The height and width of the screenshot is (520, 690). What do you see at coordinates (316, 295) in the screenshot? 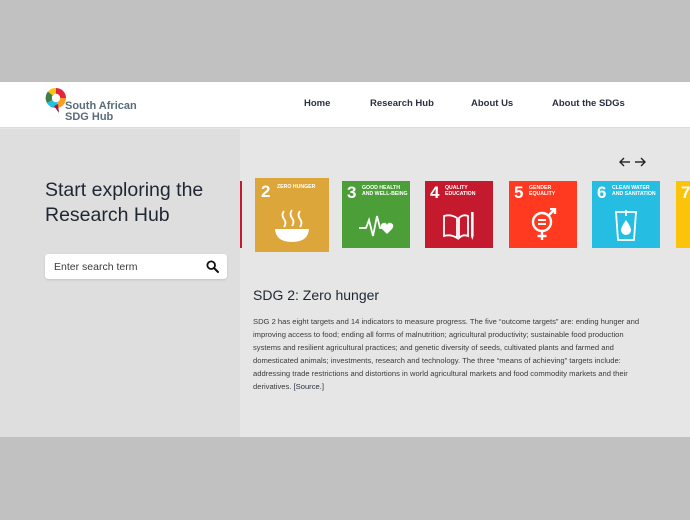
I see `sdg-description-title: SDG 2: Zero hunger` at bounding box center [316, 295].